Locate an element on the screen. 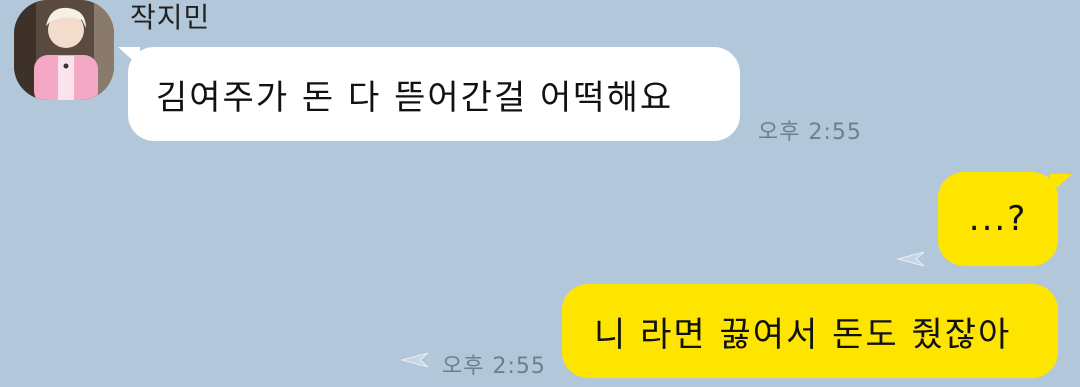  outgoing-message-bubble: 니 라면 끓여서 돈도 줬잖아 is located at coordinates (810, 331).